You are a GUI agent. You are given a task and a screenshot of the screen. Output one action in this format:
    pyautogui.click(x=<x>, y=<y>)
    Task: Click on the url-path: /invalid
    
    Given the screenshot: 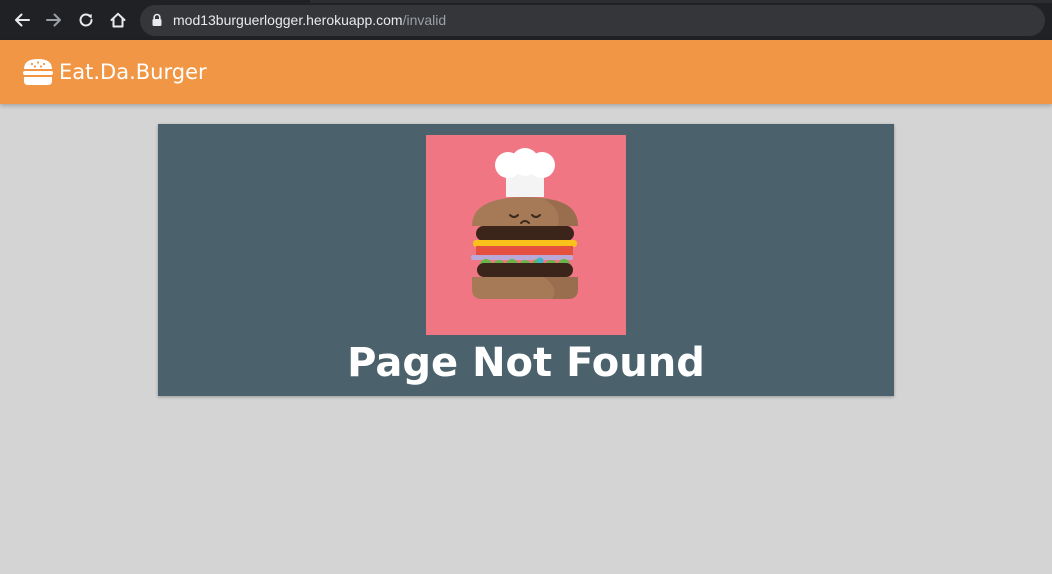 What is the action you would take?
    pyautogui.click(x=424, y=20)
    